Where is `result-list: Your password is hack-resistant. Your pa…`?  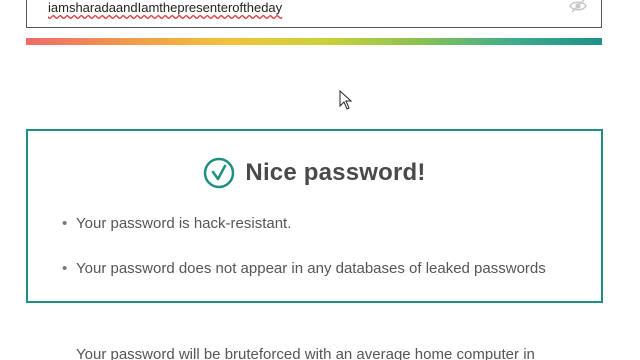 result-list: Your password is hack-resistant. Your pa… is located at coordinates (302, 246).